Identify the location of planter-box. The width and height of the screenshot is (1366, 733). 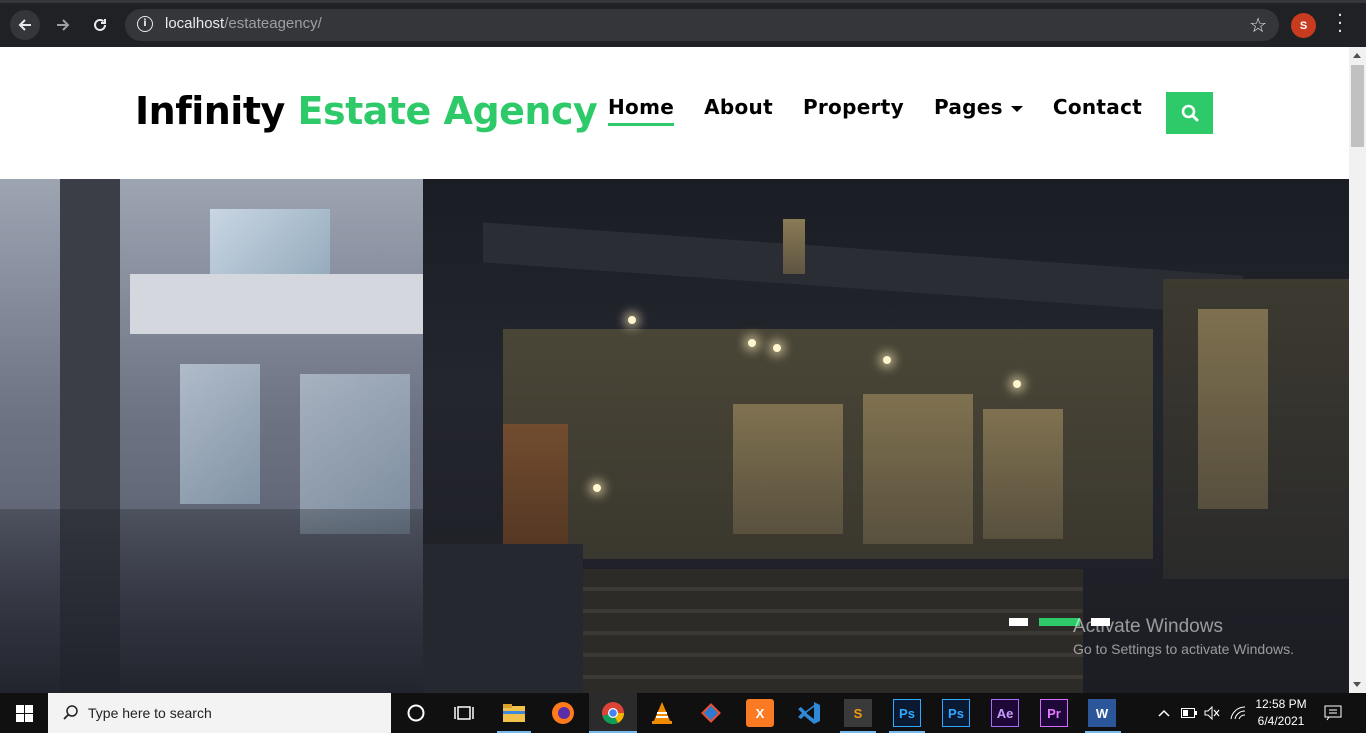
(503, 618).